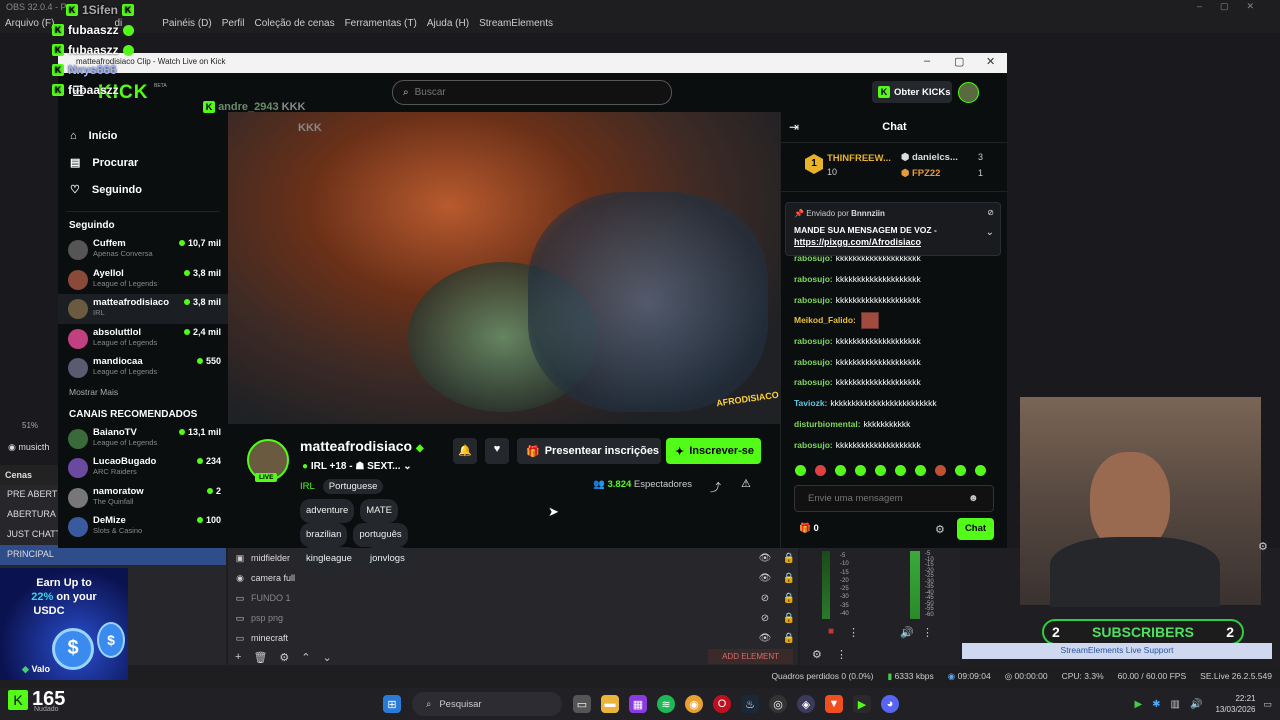 The width and height of the screenshot is (1280, 720). I want to click on notification-icon: ▭, so click(1267, 704).